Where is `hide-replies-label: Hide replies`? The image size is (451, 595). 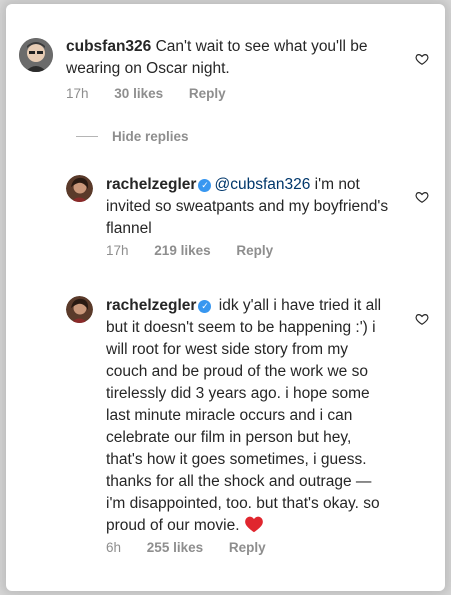
hide-replies-label: Hide replies is located at coordinates (150, 136).